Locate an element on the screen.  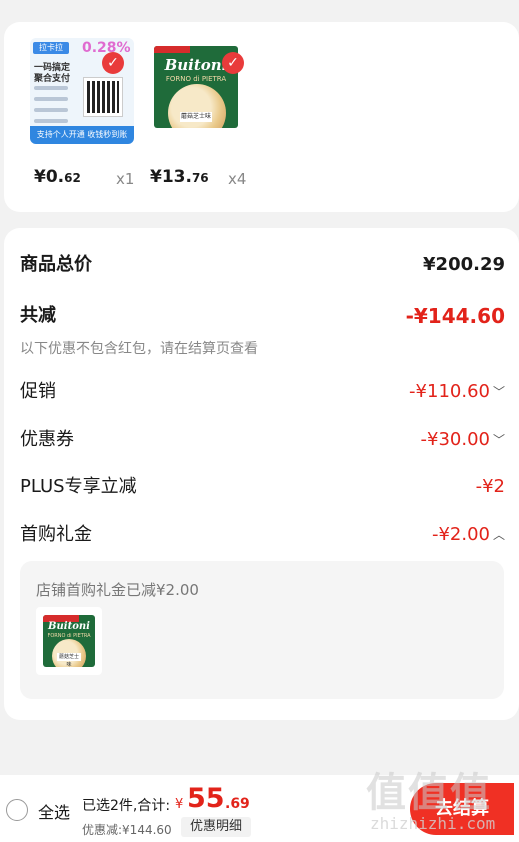
brand-text: Buitoni is located at coordinates (69, 626).